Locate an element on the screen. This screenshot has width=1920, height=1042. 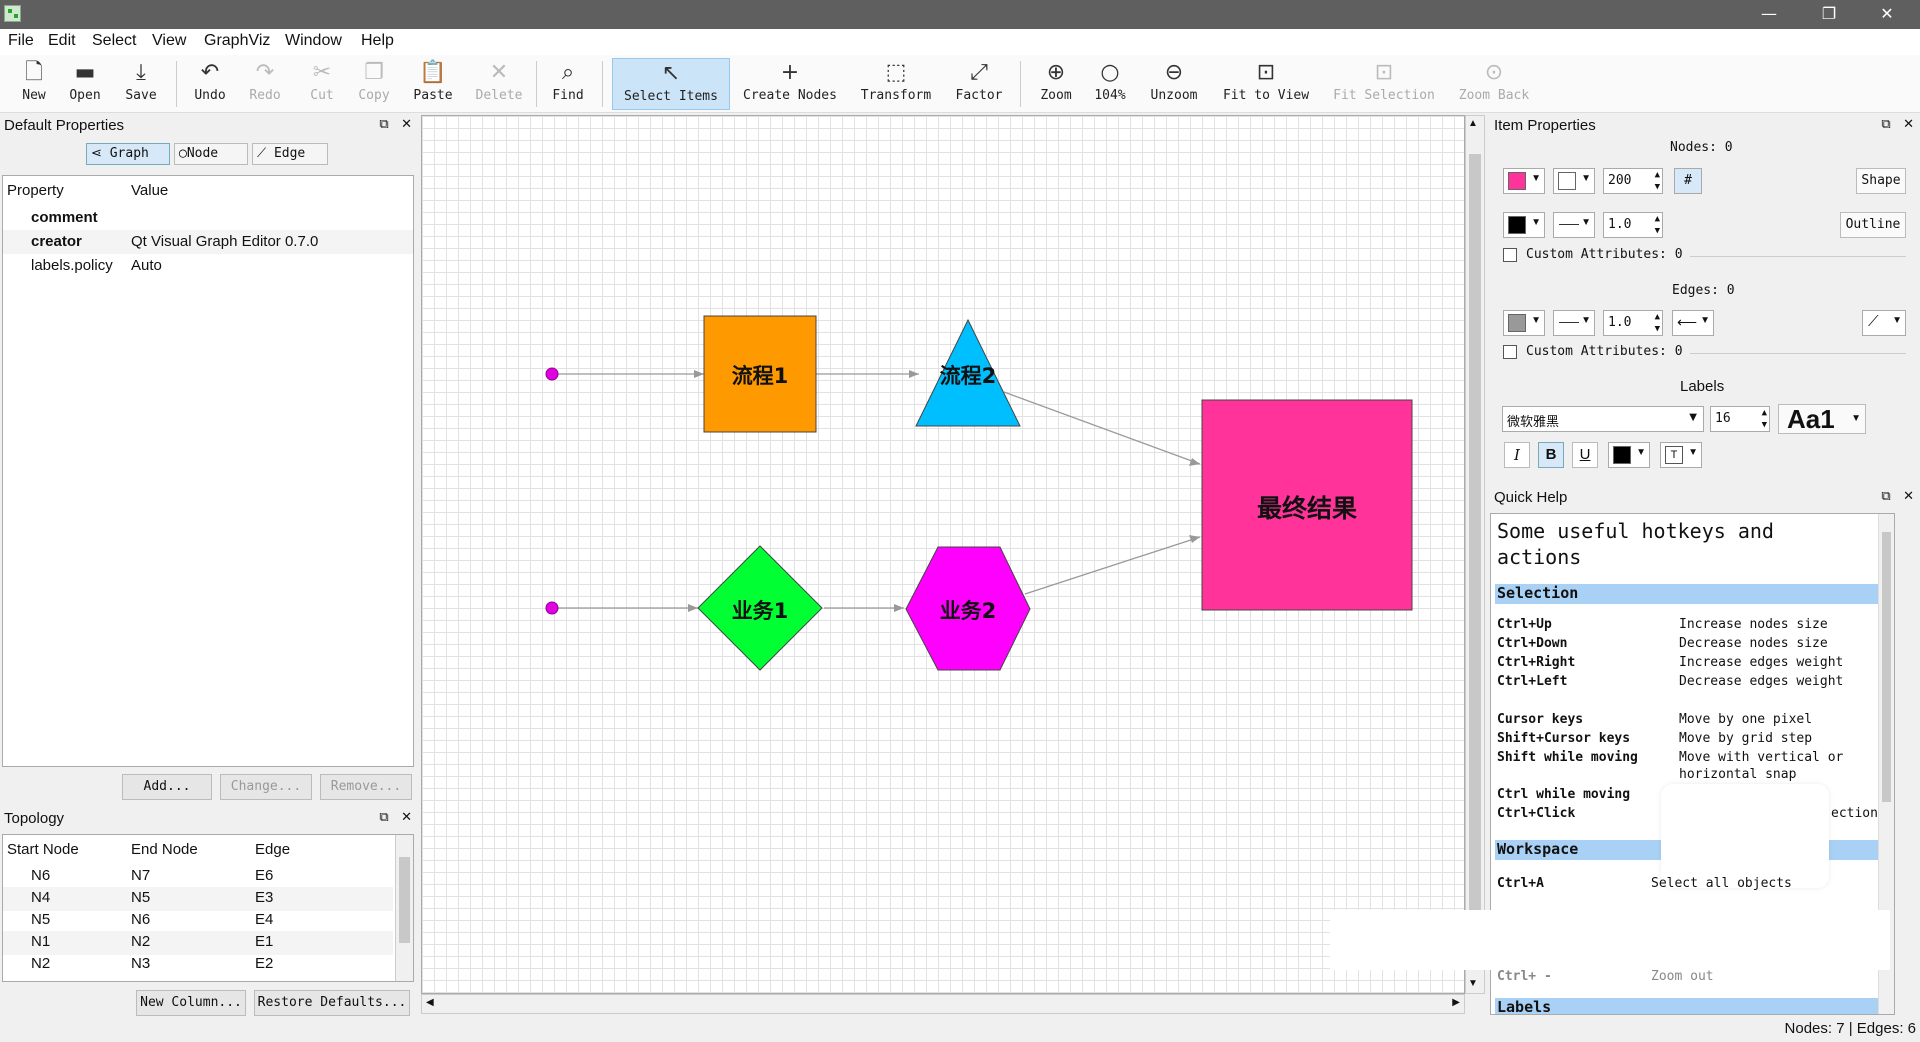
fit-selection-button: ⊡ Fit Selection is located at coordinates (1384, 84).